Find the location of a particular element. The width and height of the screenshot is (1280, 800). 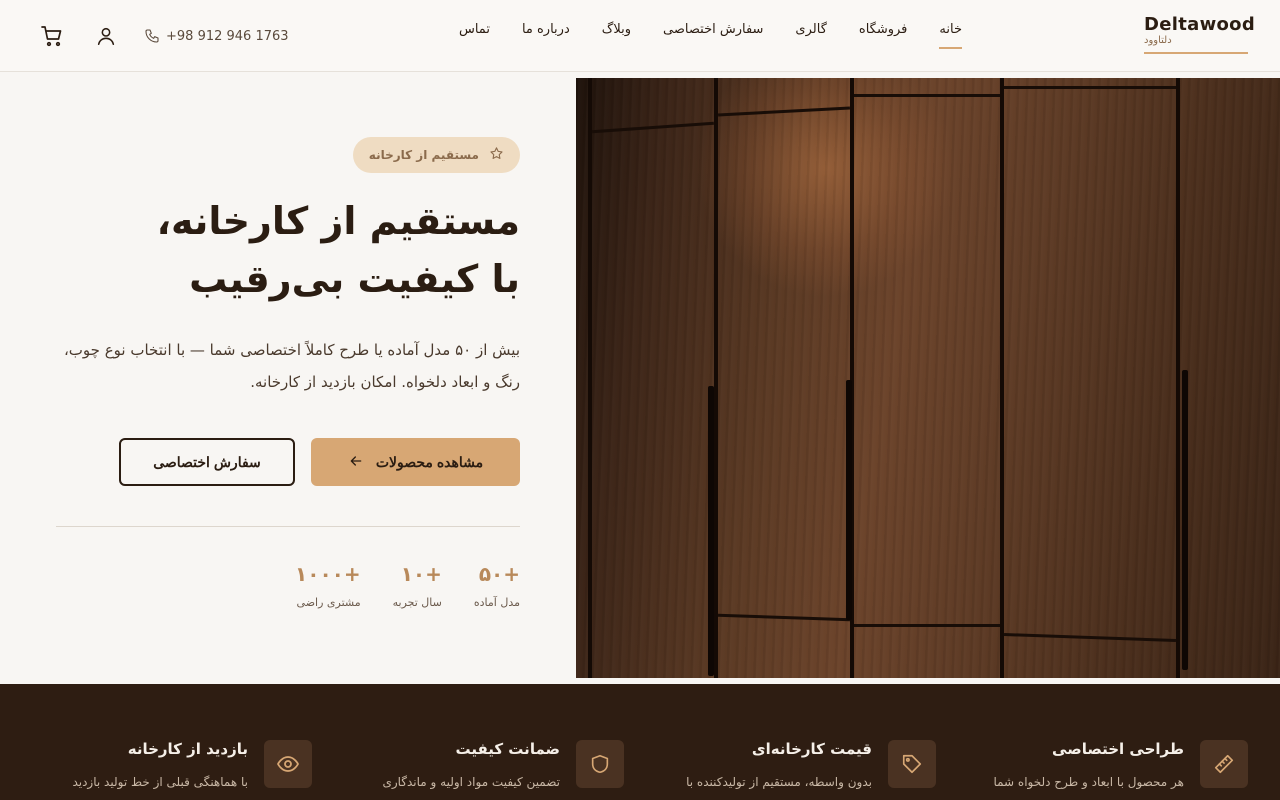

logo-text-en: Deltawood is located at coordinates (1200, 24).